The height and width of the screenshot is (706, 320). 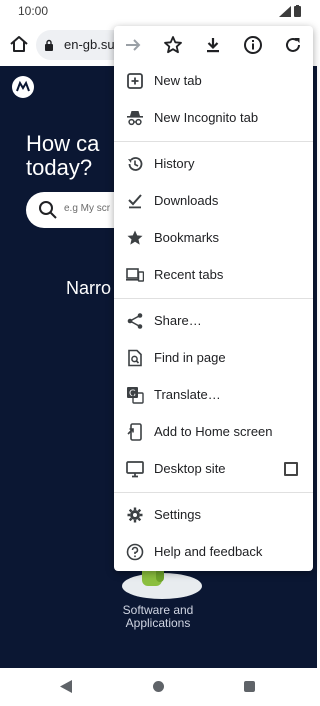 I want to click on search-icon, so click(x=48, y=210).